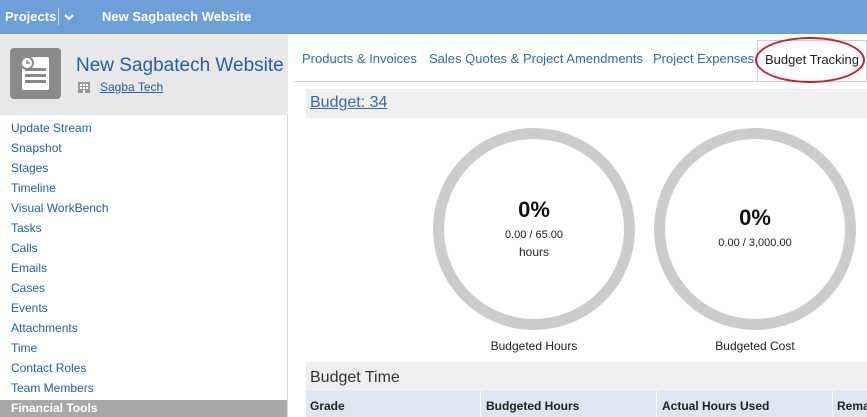 This screenshot has width=867, height=417. I want to click on gauge-label-cost: Budgeted Cost, so click(755, 346).